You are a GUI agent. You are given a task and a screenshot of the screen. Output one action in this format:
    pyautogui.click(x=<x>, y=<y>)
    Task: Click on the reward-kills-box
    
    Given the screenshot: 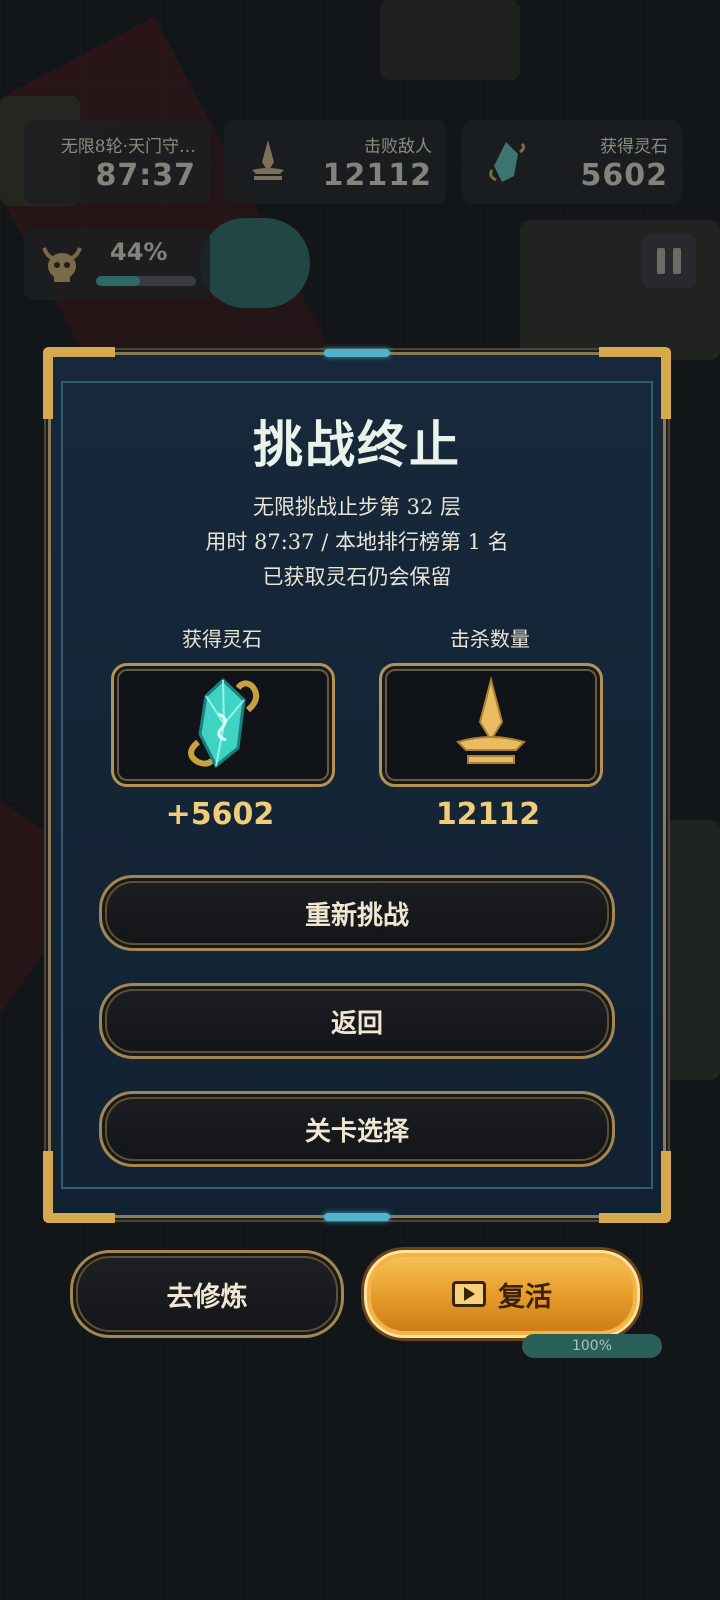 What is the action you would take?
    pyautogui.click(x=491, y=725)
    